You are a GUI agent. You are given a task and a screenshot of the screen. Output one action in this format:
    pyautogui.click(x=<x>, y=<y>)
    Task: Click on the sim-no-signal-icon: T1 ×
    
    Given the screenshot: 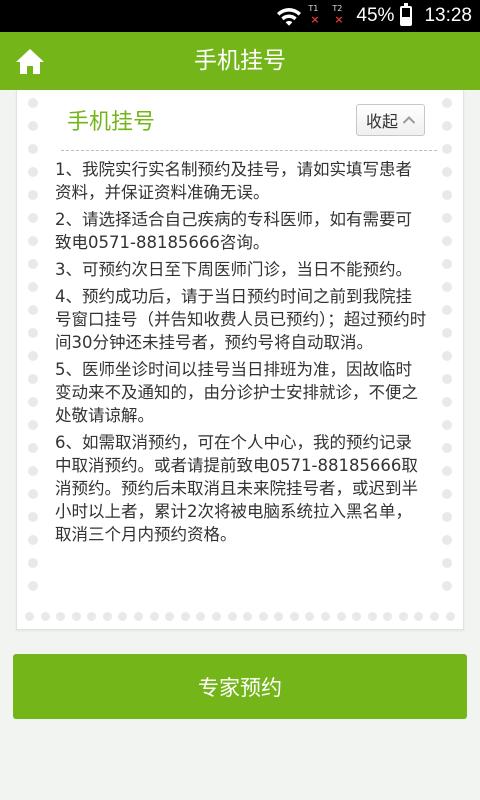 What is the action you would take?
    pyautogui.click(x=317, y=16)
    